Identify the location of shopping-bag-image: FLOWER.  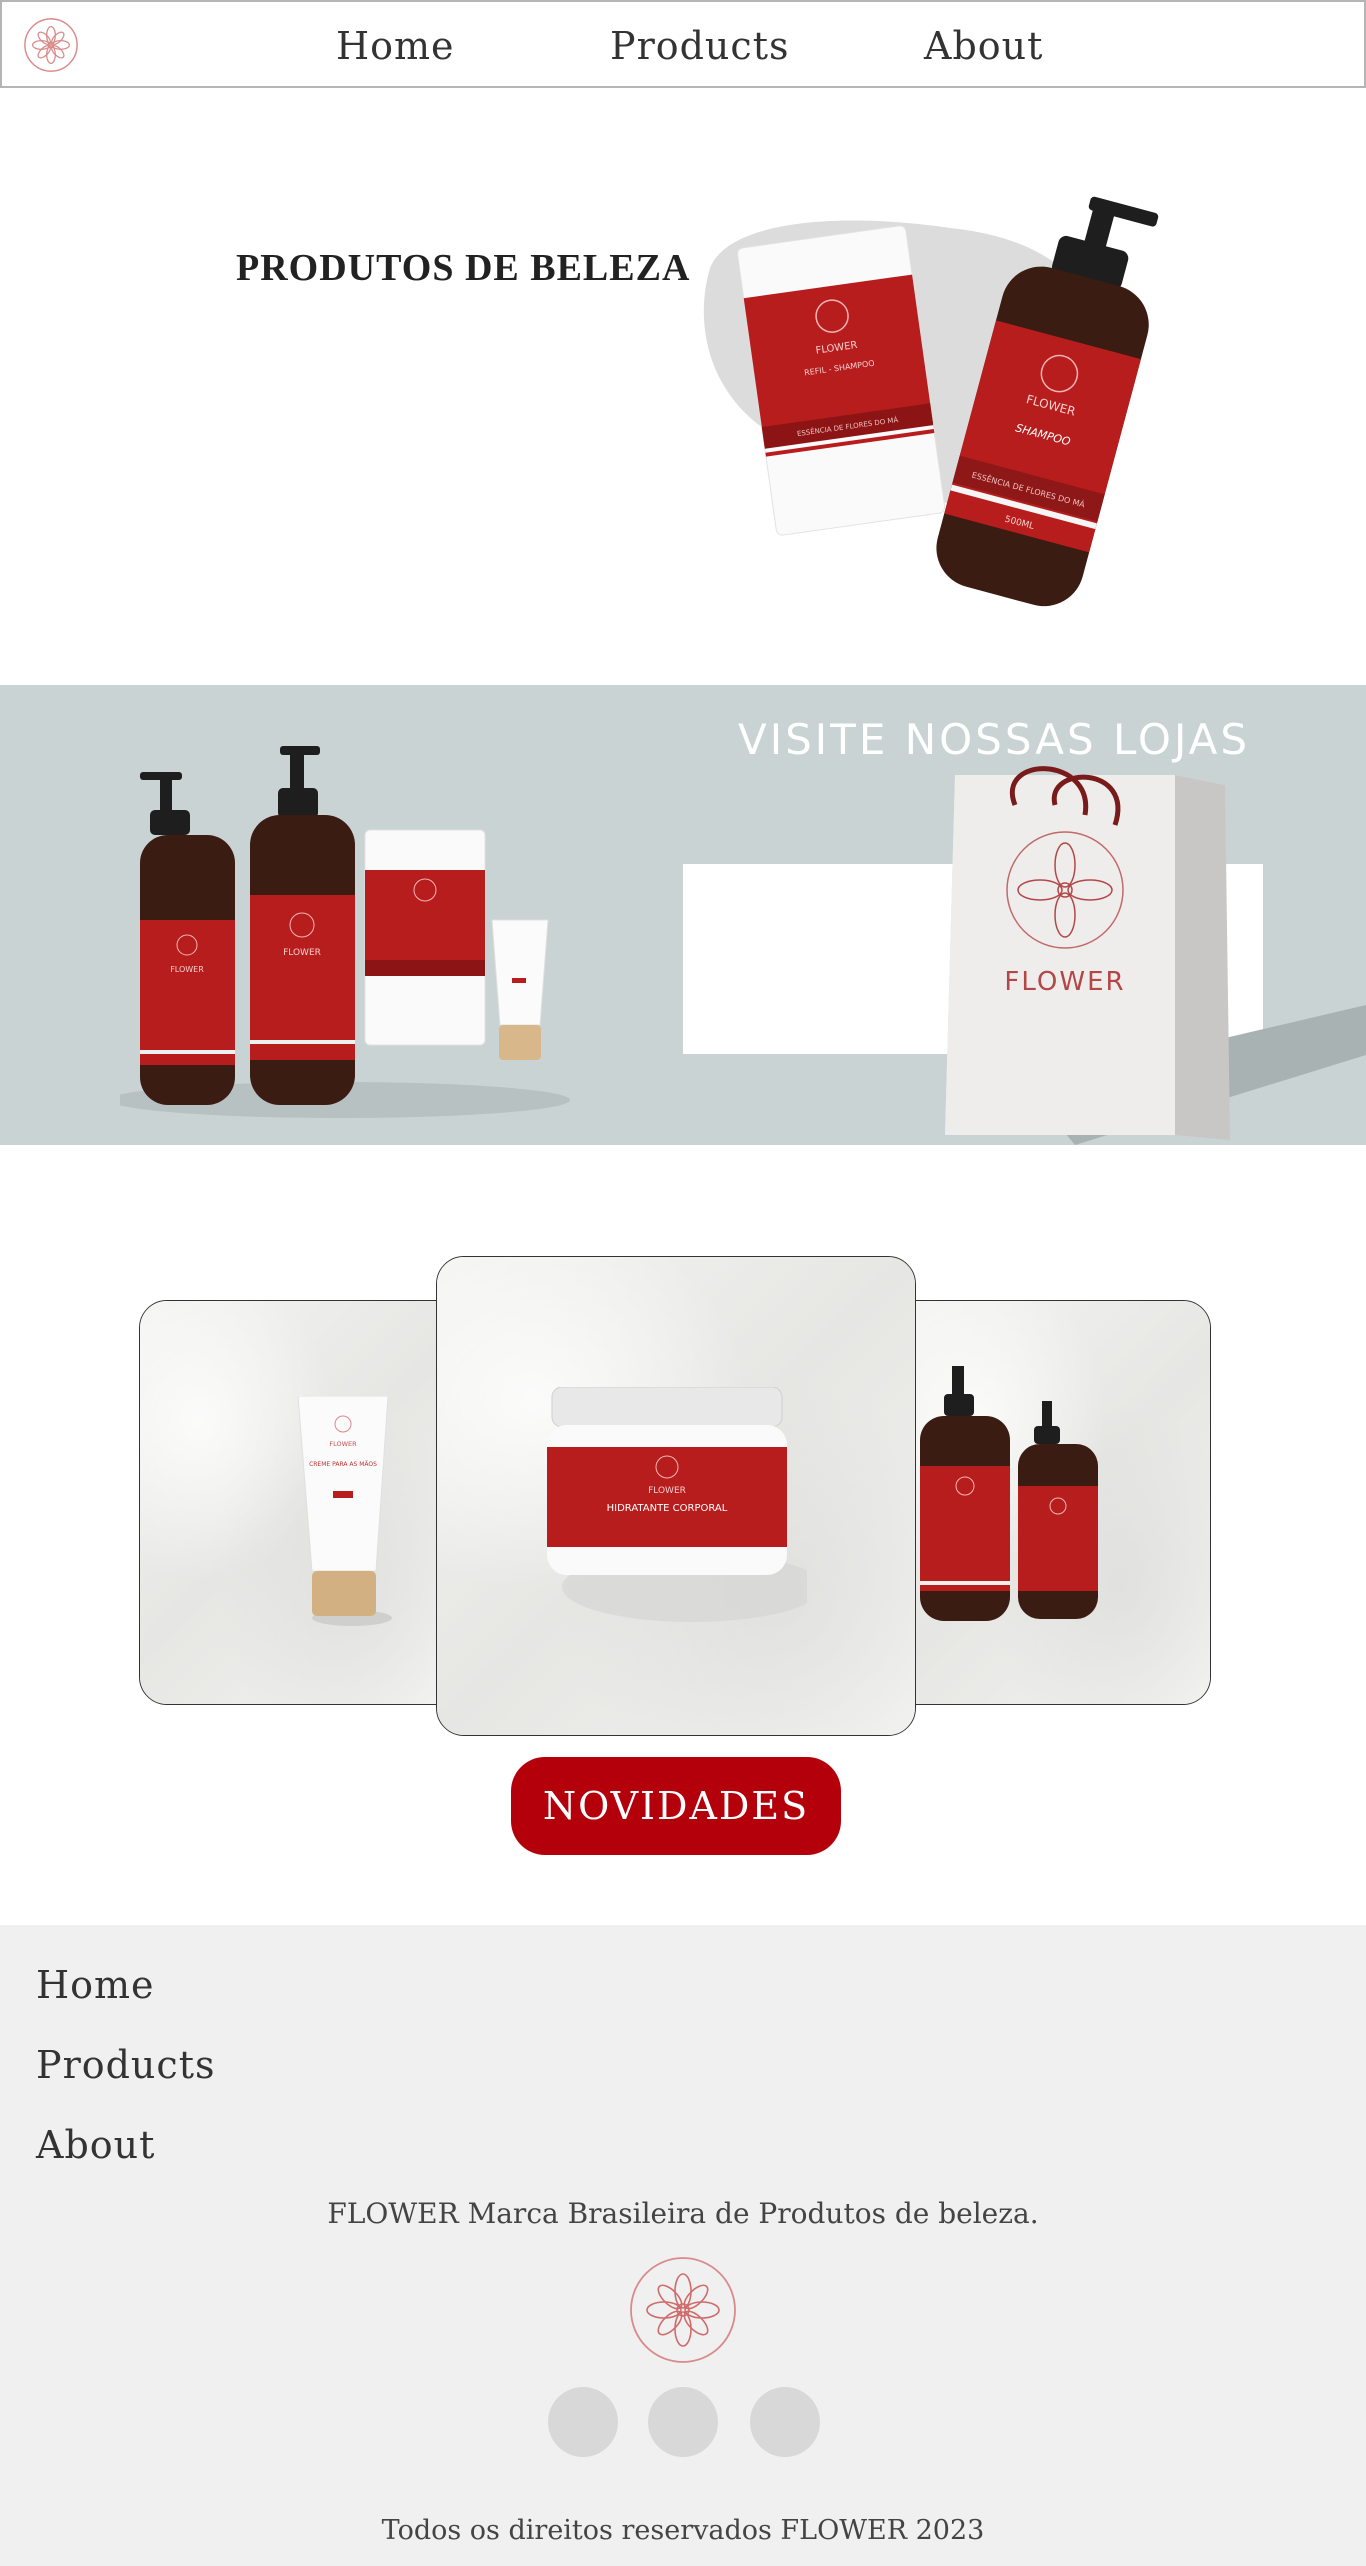
(1155, 955).